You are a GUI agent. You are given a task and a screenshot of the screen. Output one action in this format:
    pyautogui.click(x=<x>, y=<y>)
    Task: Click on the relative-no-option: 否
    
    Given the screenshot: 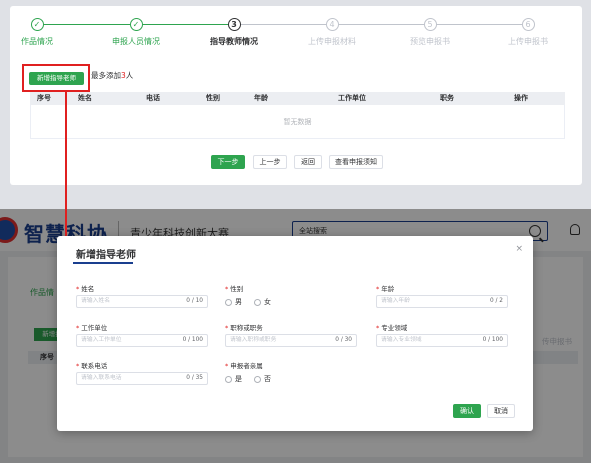 What is the action you would take?
    pyautogui.click(x=262, y=379)
    